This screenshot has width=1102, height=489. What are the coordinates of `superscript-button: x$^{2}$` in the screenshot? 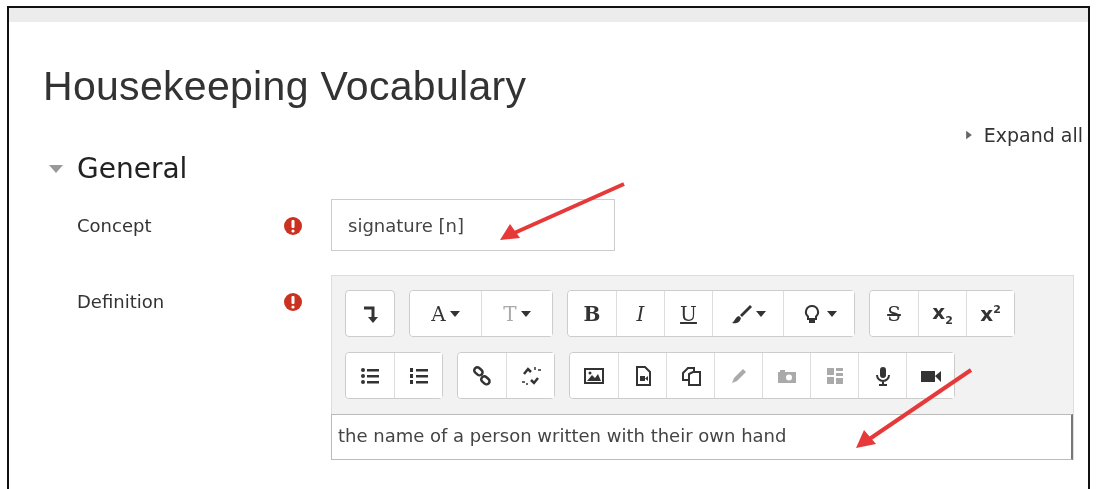 It's located at (990, 313).